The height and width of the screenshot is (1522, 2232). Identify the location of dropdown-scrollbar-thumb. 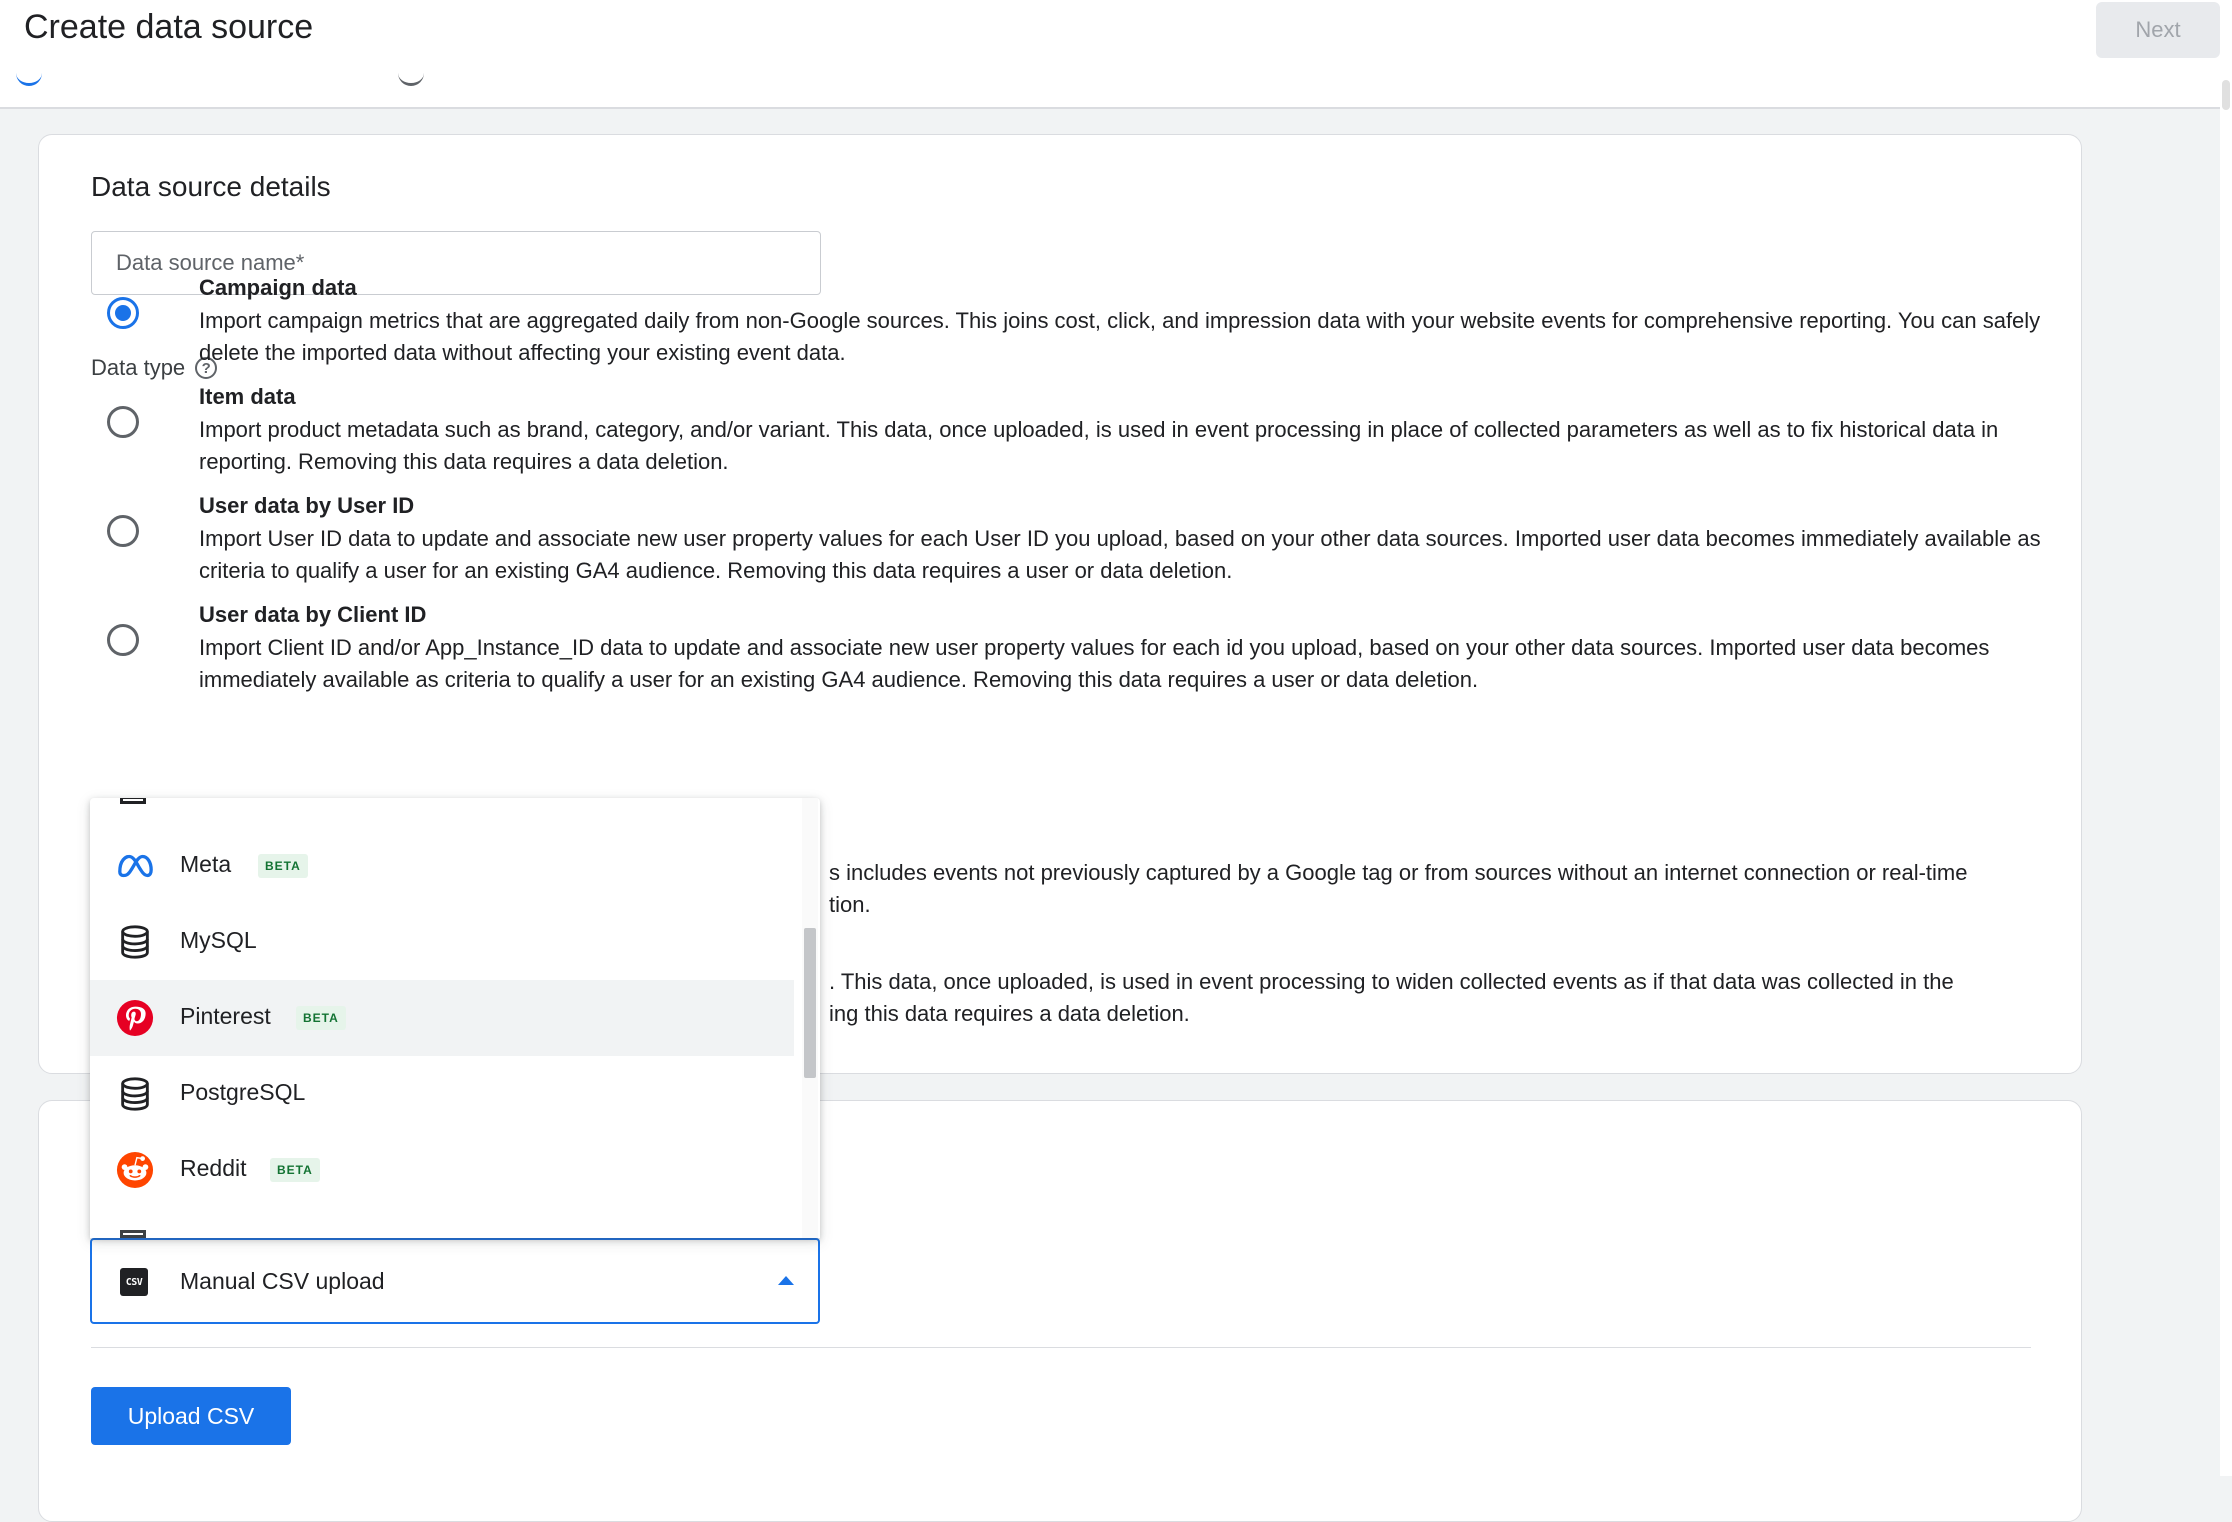
(810, 1003).